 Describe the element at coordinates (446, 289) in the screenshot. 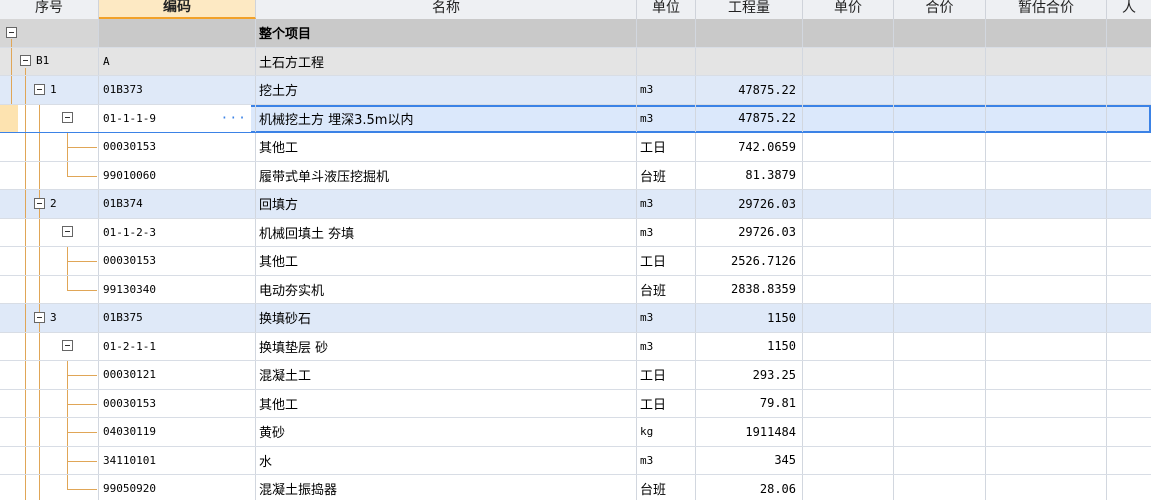

I see `name-cell: 电动夯实机` at that location.